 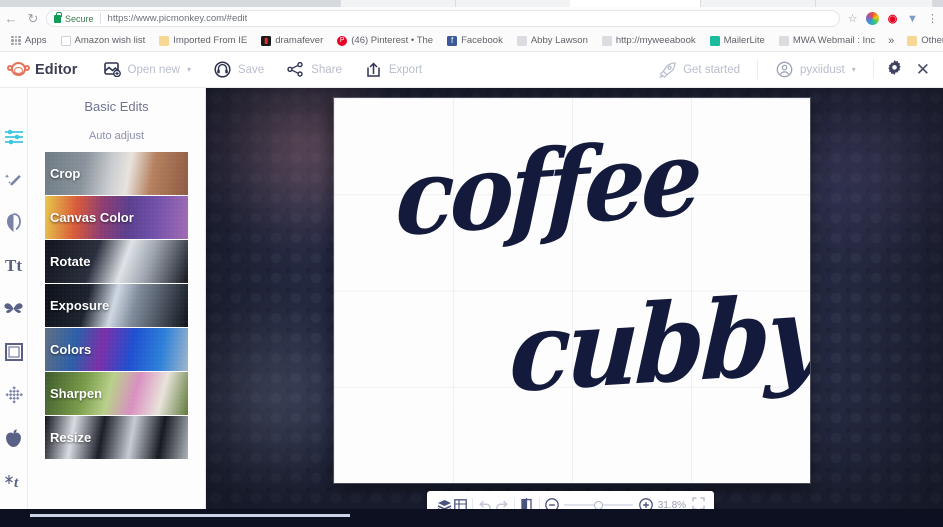 What do you see at coordinates (655, 40) in the screenshot?
I see `bookmark-label: http://myweeabook` at bounding box center [655, 40].